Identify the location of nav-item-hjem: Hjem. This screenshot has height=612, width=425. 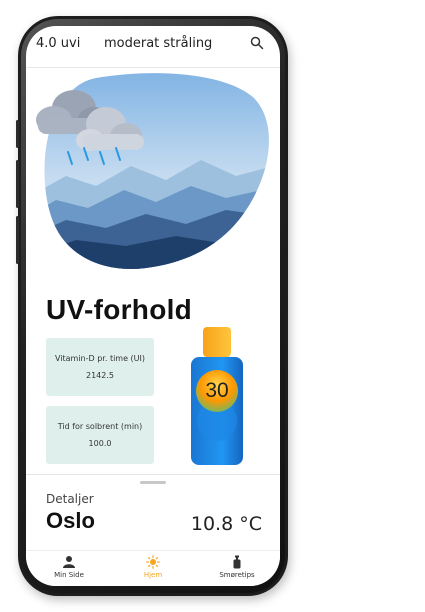
(153, 567).